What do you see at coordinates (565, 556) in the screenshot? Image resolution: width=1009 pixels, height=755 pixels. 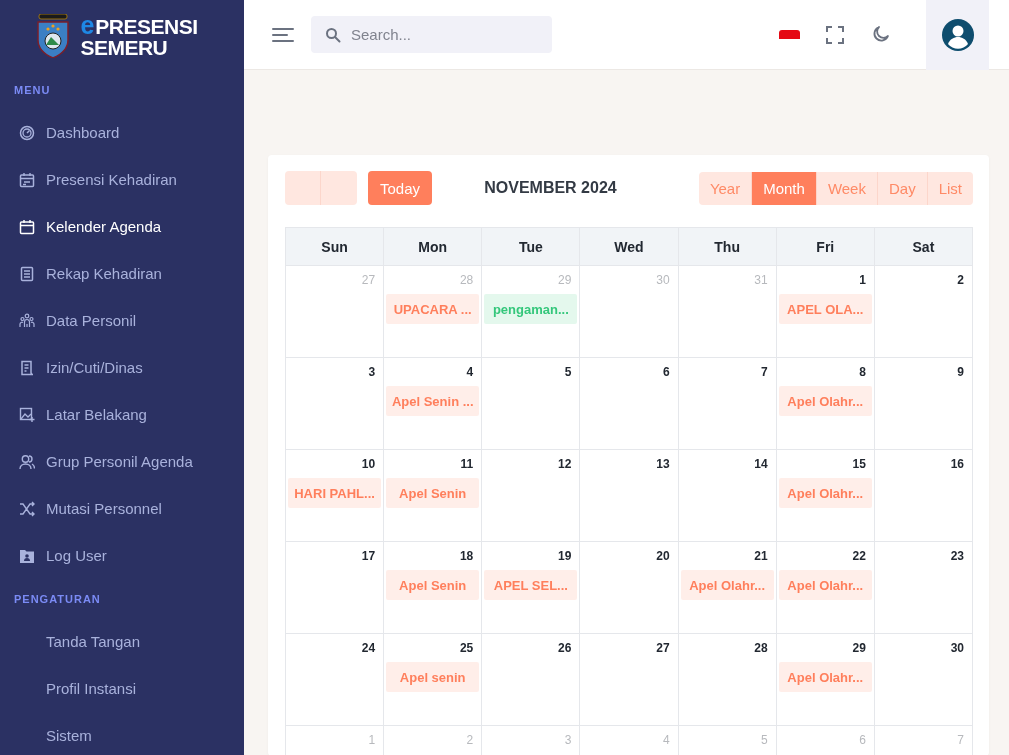 I see `day-number: 19` at bounding box center [565, 556].